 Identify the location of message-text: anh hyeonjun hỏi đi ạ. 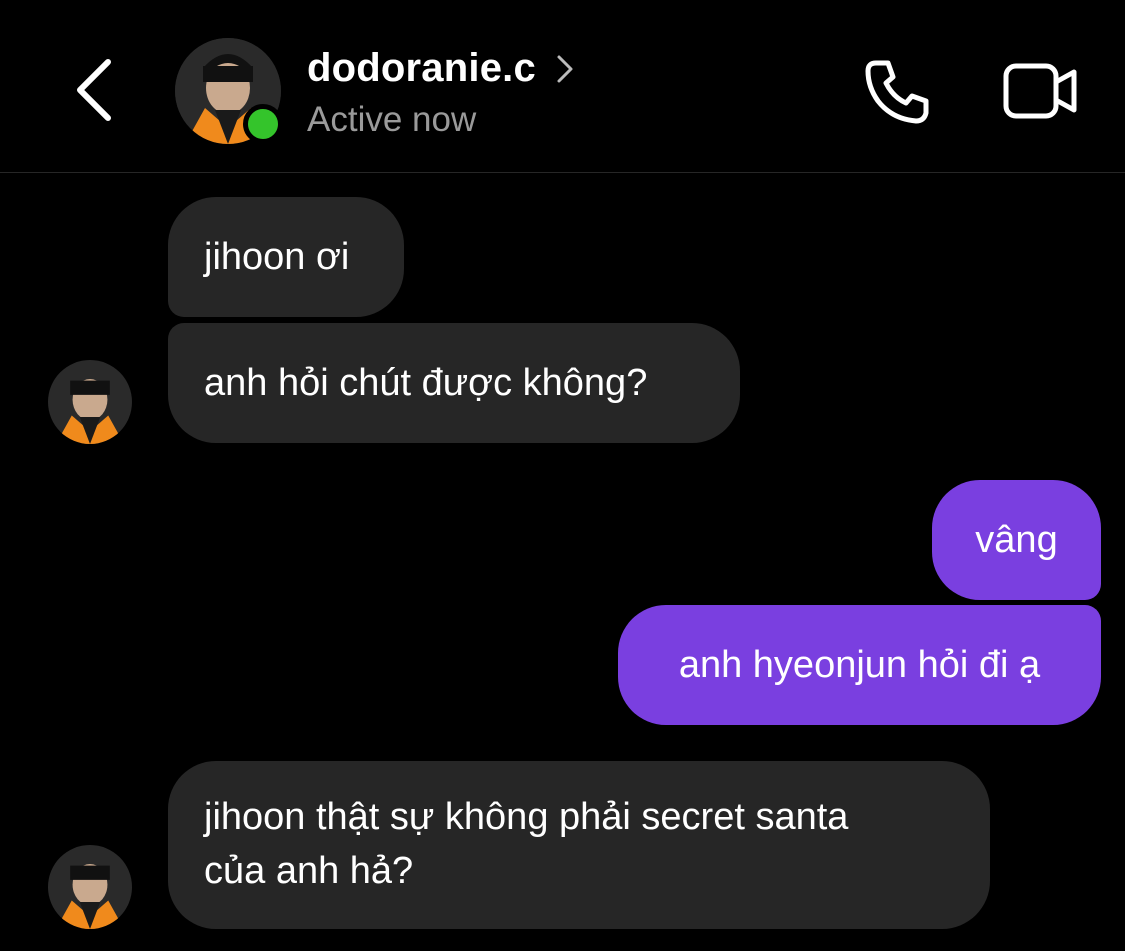
(859, 664).